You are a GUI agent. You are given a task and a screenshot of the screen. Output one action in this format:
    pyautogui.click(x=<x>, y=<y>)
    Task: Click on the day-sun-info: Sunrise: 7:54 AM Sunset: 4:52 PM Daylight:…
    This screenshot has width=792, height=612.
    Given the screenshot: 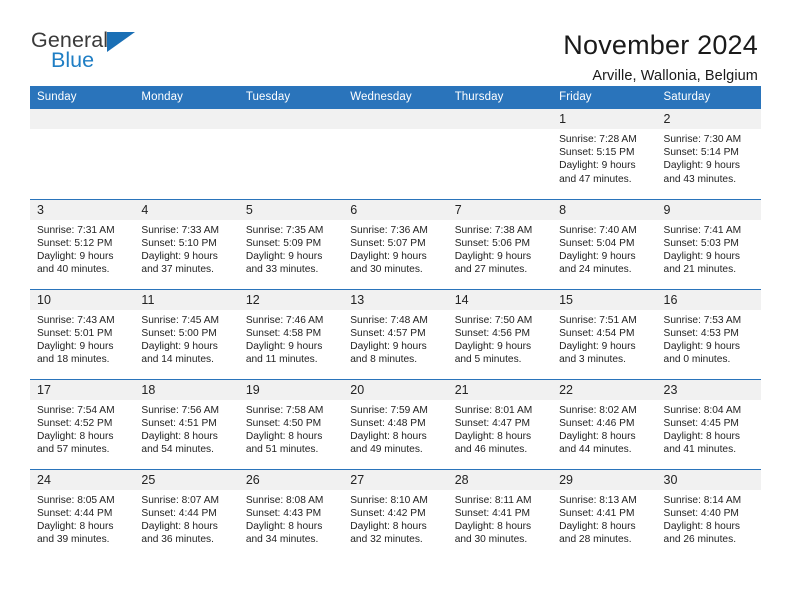 What is the action you would take?
    pyautogui.click(x=82, y=428)
    